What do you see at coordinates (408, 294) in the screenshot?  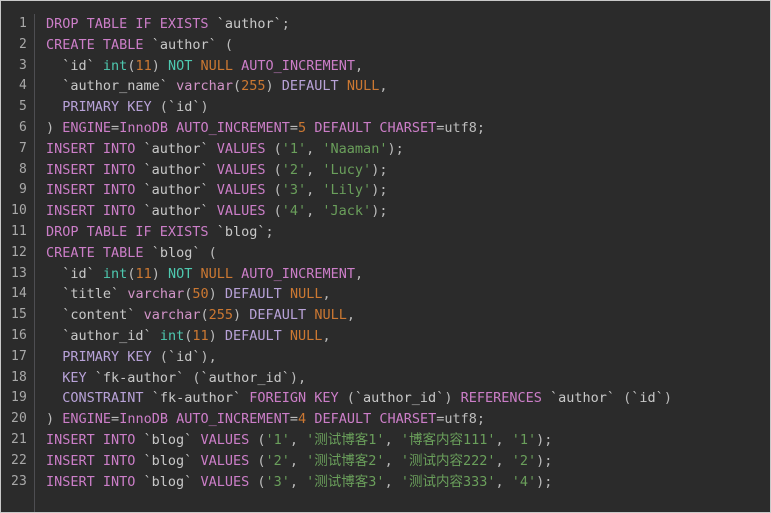 I see `code-line: `title` varchar(50) DEFAULT NULL,` at bounding box center [408, 294].